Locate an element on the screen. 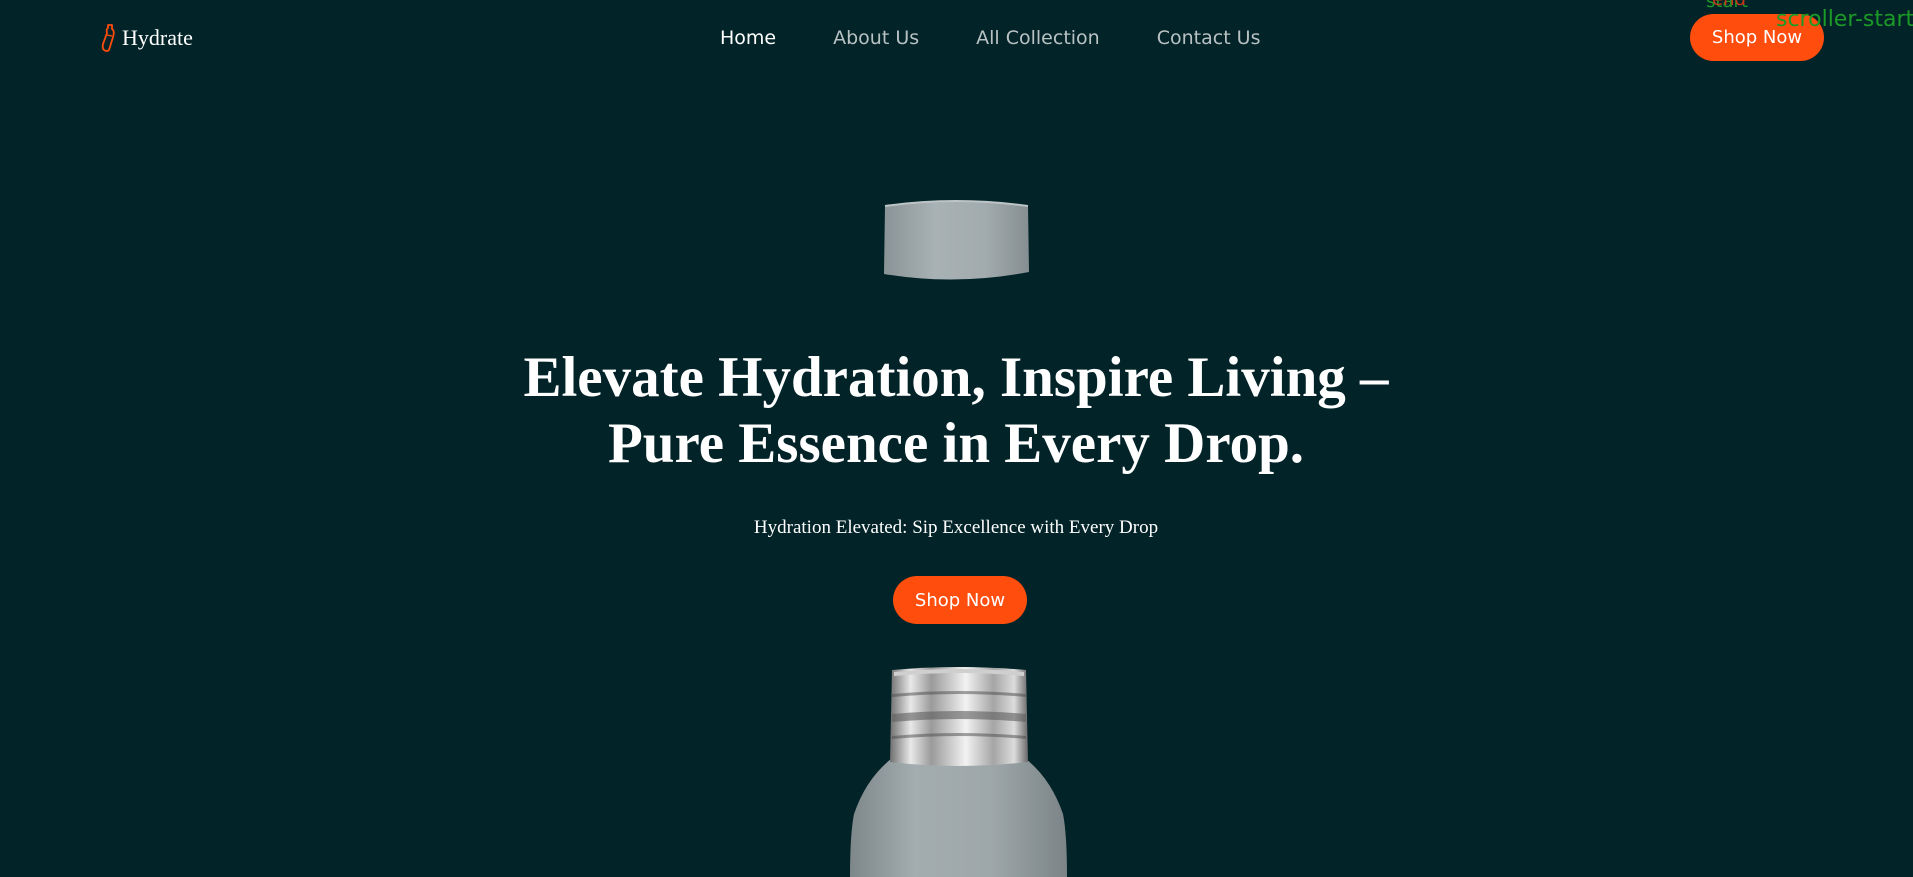  bottle-cap-image is located at coordinates (956, 240).